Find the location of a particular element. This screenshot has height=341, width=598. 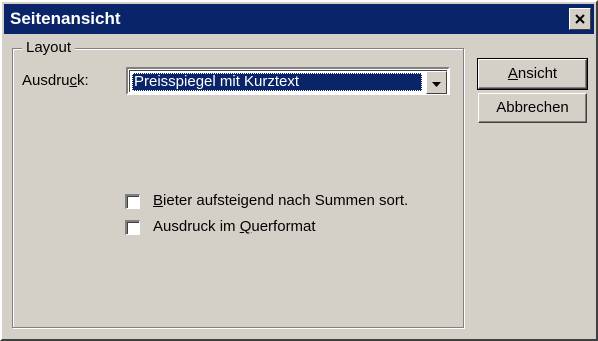

dropdown-button is located at coordinates (436, 82).